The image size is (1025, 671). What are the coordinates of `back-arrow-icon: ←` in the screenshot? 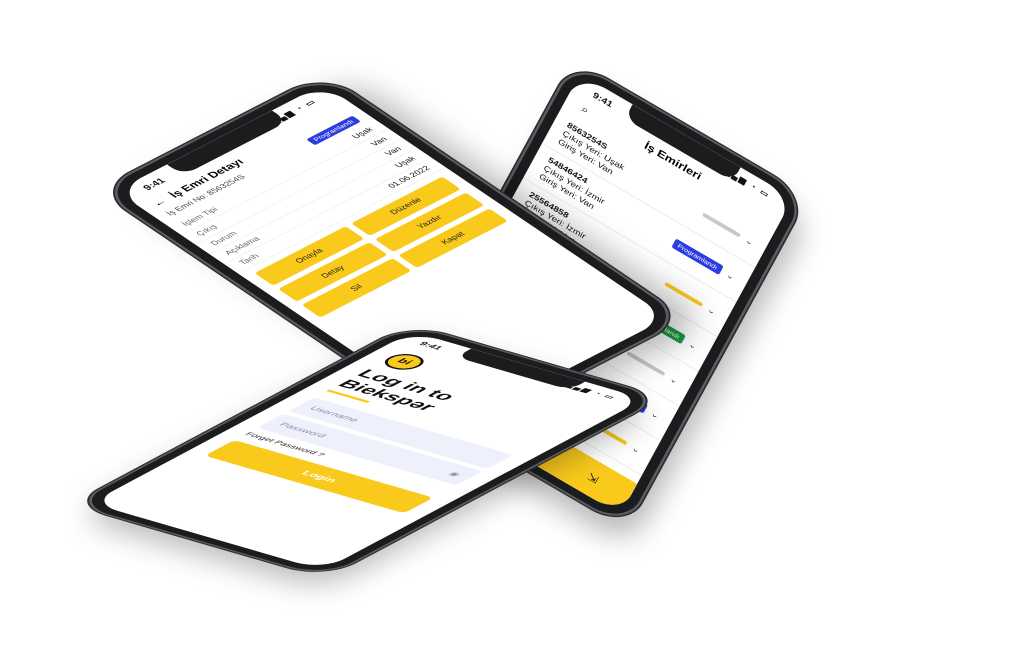 It's located at (159, 202).